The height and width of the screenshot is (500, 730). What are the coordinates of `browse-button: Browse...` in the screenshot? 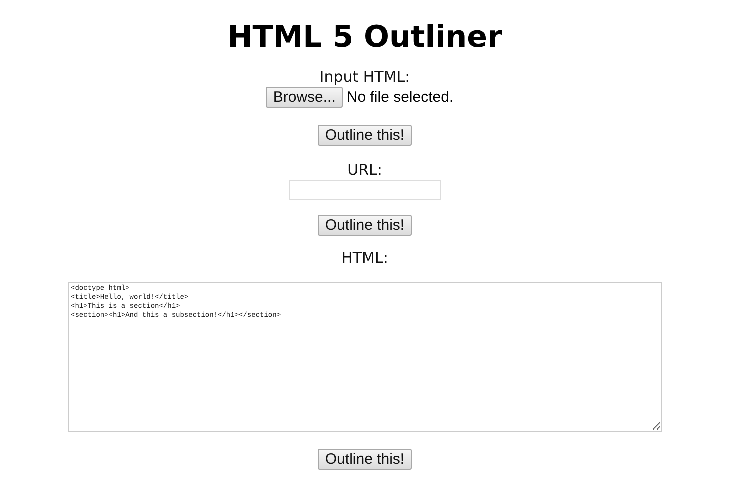 It's located at (304, 97).